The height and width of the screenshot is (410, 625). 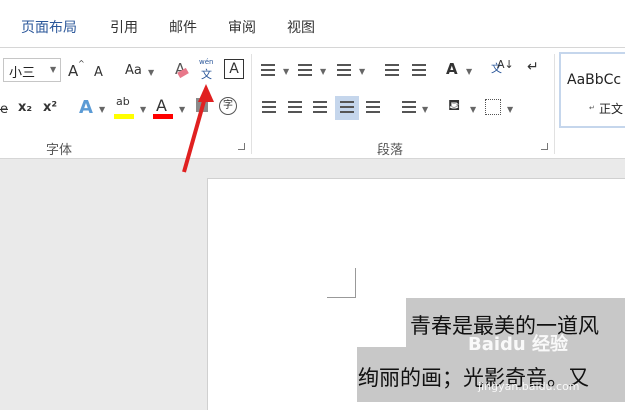 What do you see at coordinates (518, 344) in the screenshot?
I see `watermark-logo: Baidu 经验` at bounding box center [518, 344].